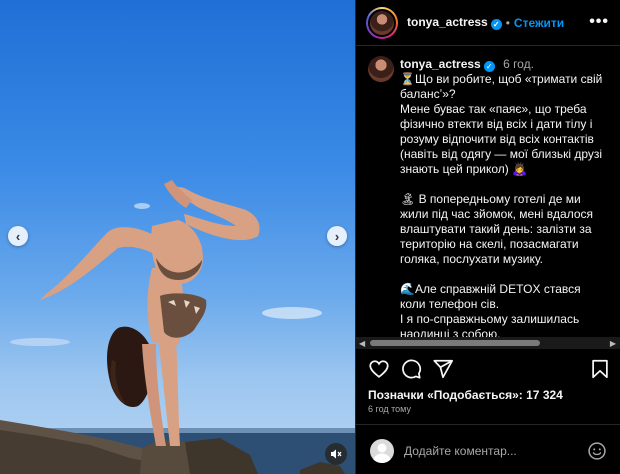 This screenshot has width=620, height=474. I want to click on scroll-left-arrow-icon: ◀, so click(362, 343).